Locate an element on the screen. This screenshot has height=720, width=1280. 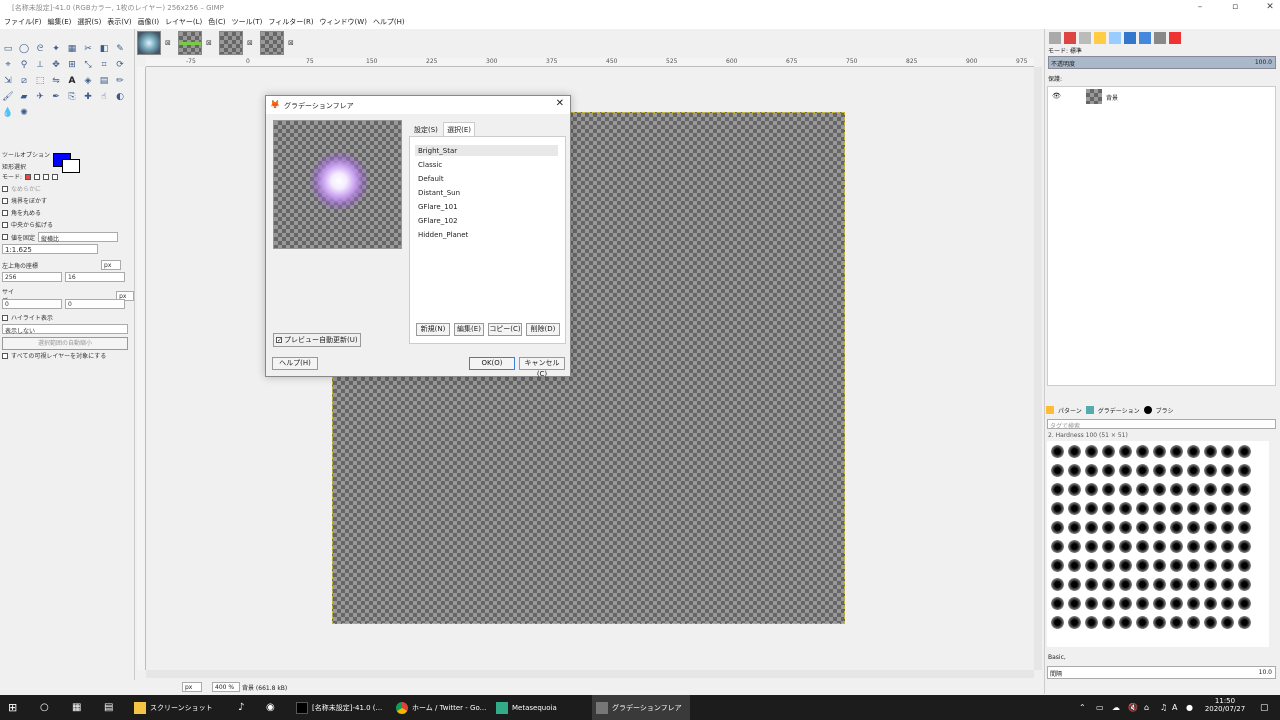
tray-battery-icon: ▭ is located at coordinates (1098, 707).